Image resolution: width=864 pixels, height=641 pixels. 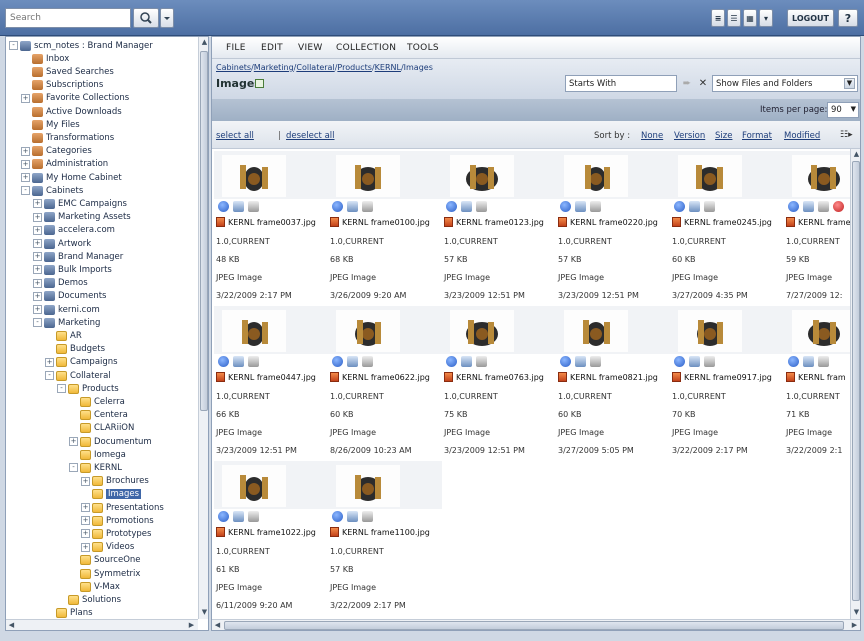 I want to click on tree-item: + Favorite Collections, so click(x=75, y=98).